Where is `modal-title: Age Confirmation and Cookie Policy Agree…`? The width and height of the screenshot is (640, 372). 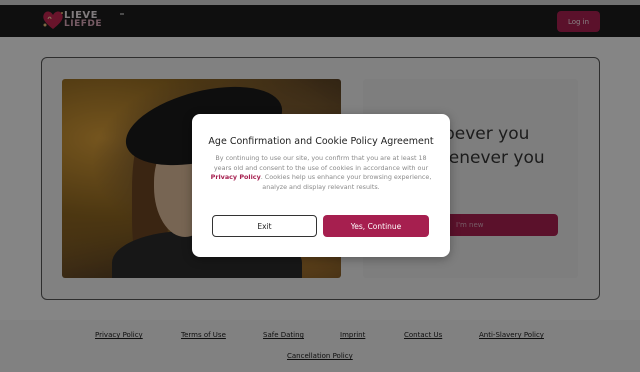 modal-title: Age Confirmation and Cookie Policy Agree… is located at coordinates (321, 141).